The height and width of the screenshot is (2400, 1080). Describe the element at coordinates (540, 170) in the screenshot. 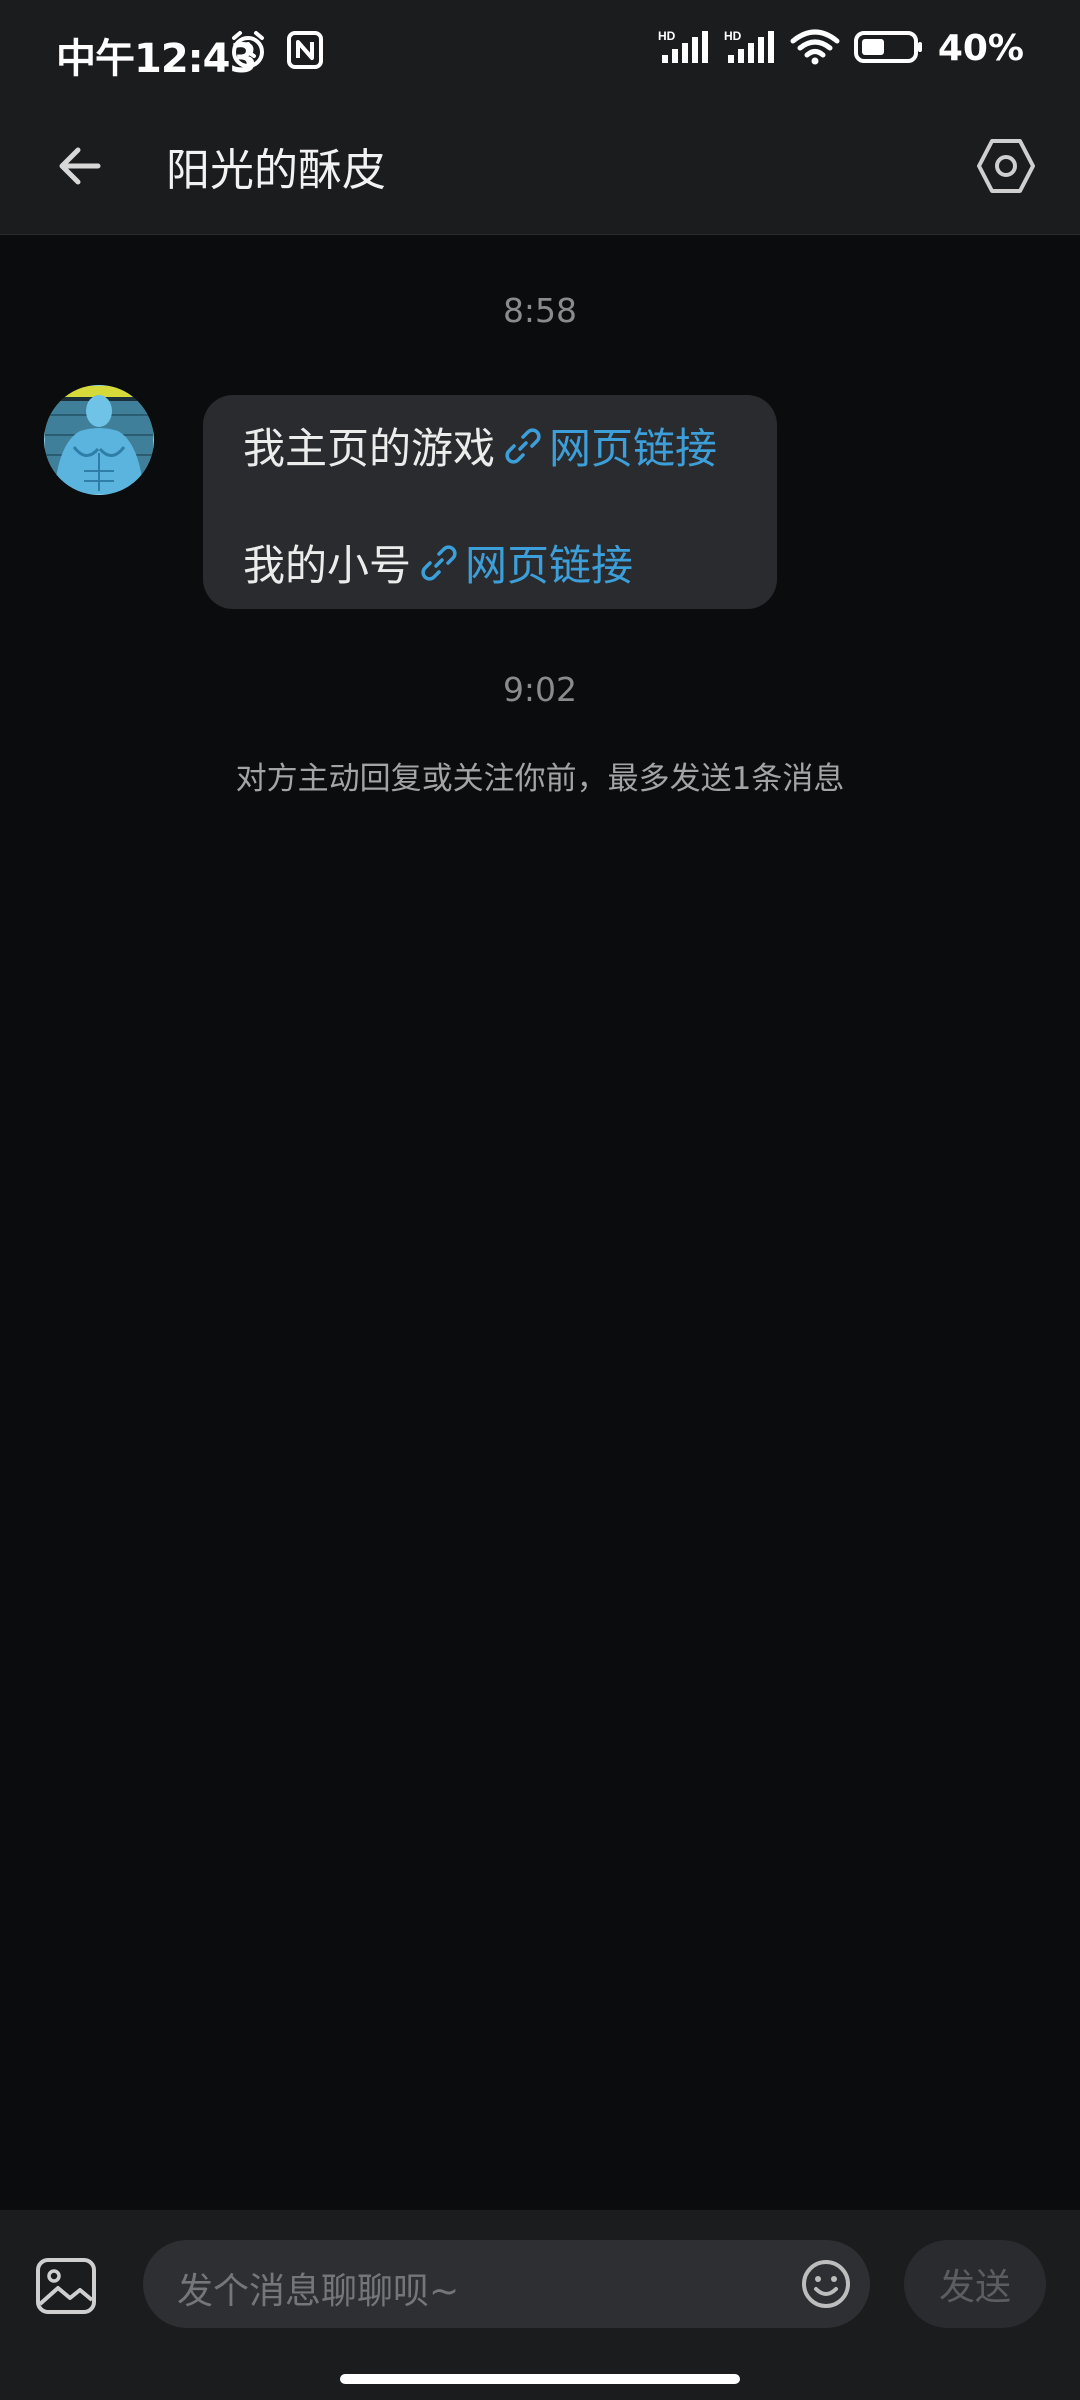

I see `chat-header: 阳光的酥皮` at that location.